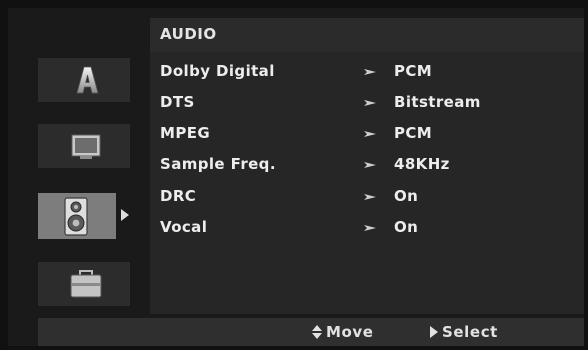  Describe the element at coordinates (470, 332) in the screenshot. I see `select-hint-label: Select` at that location.